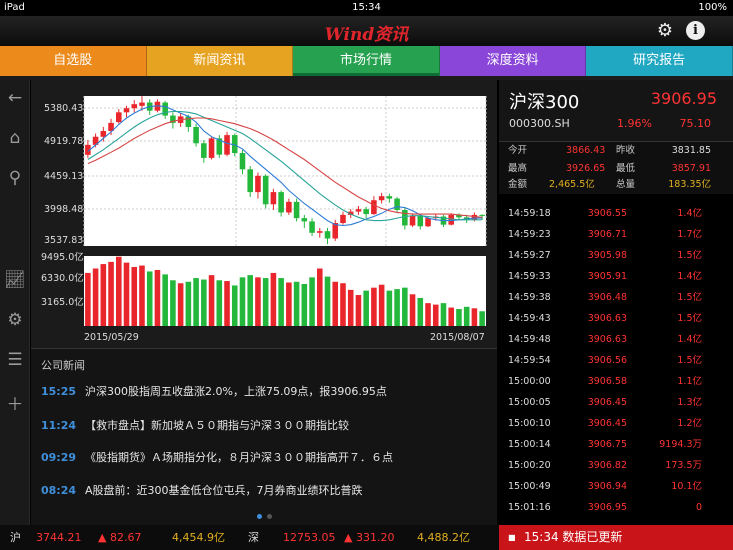 The image size is (733, 550). Describe the element at coordinates (695, 123) in the screenshot. I see `index-change: 75.10` at that location.